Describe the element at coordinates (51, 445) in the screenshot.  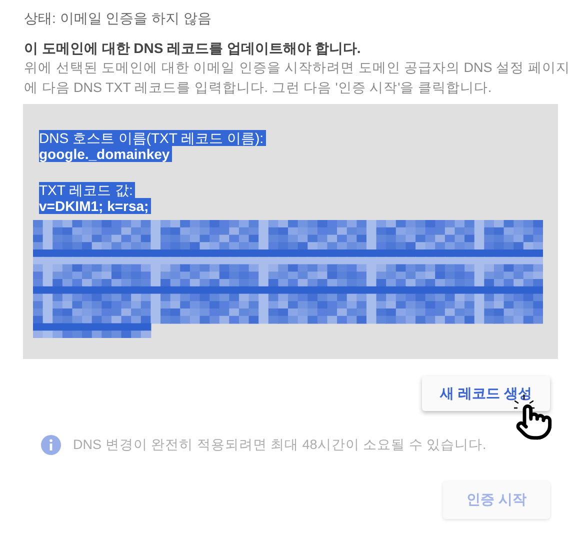
I see `info-icon` at that location.